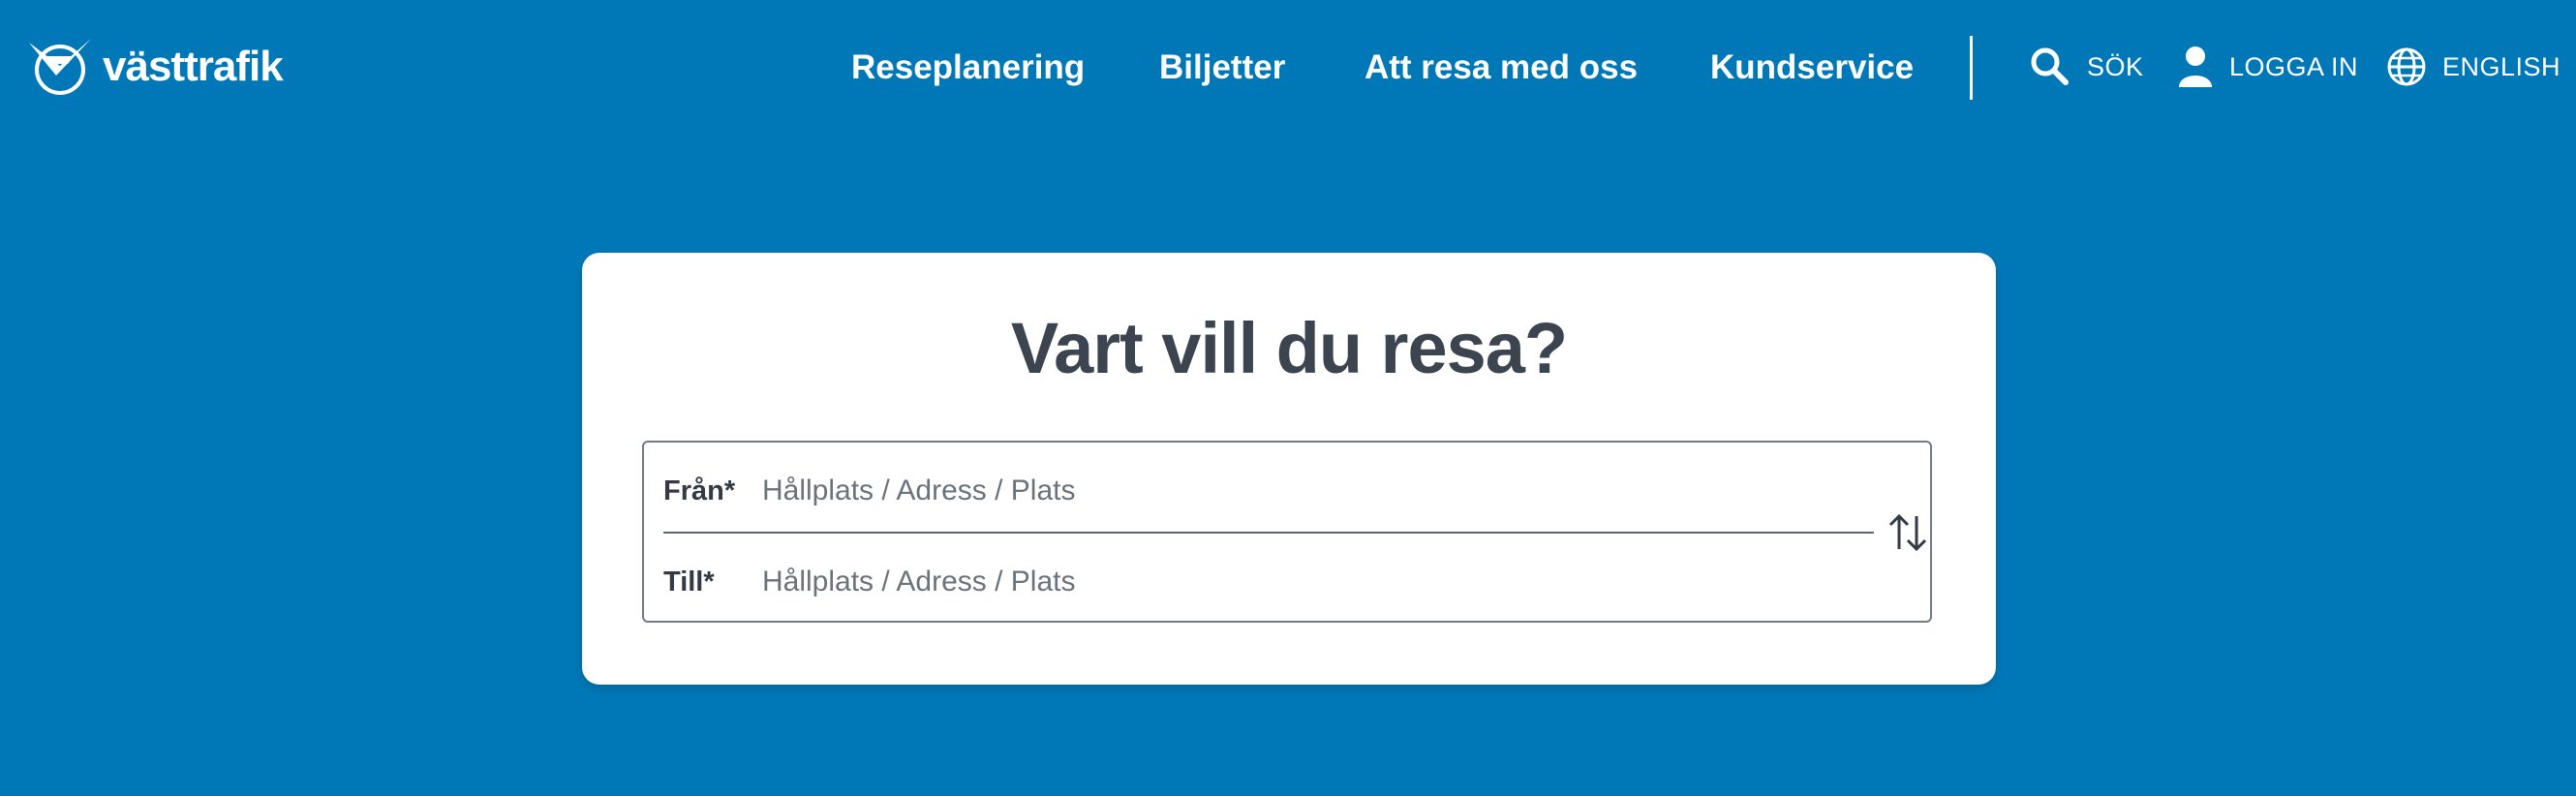 The image size is (2576, 796). I want to click on field-divider, so click(1268, 533).